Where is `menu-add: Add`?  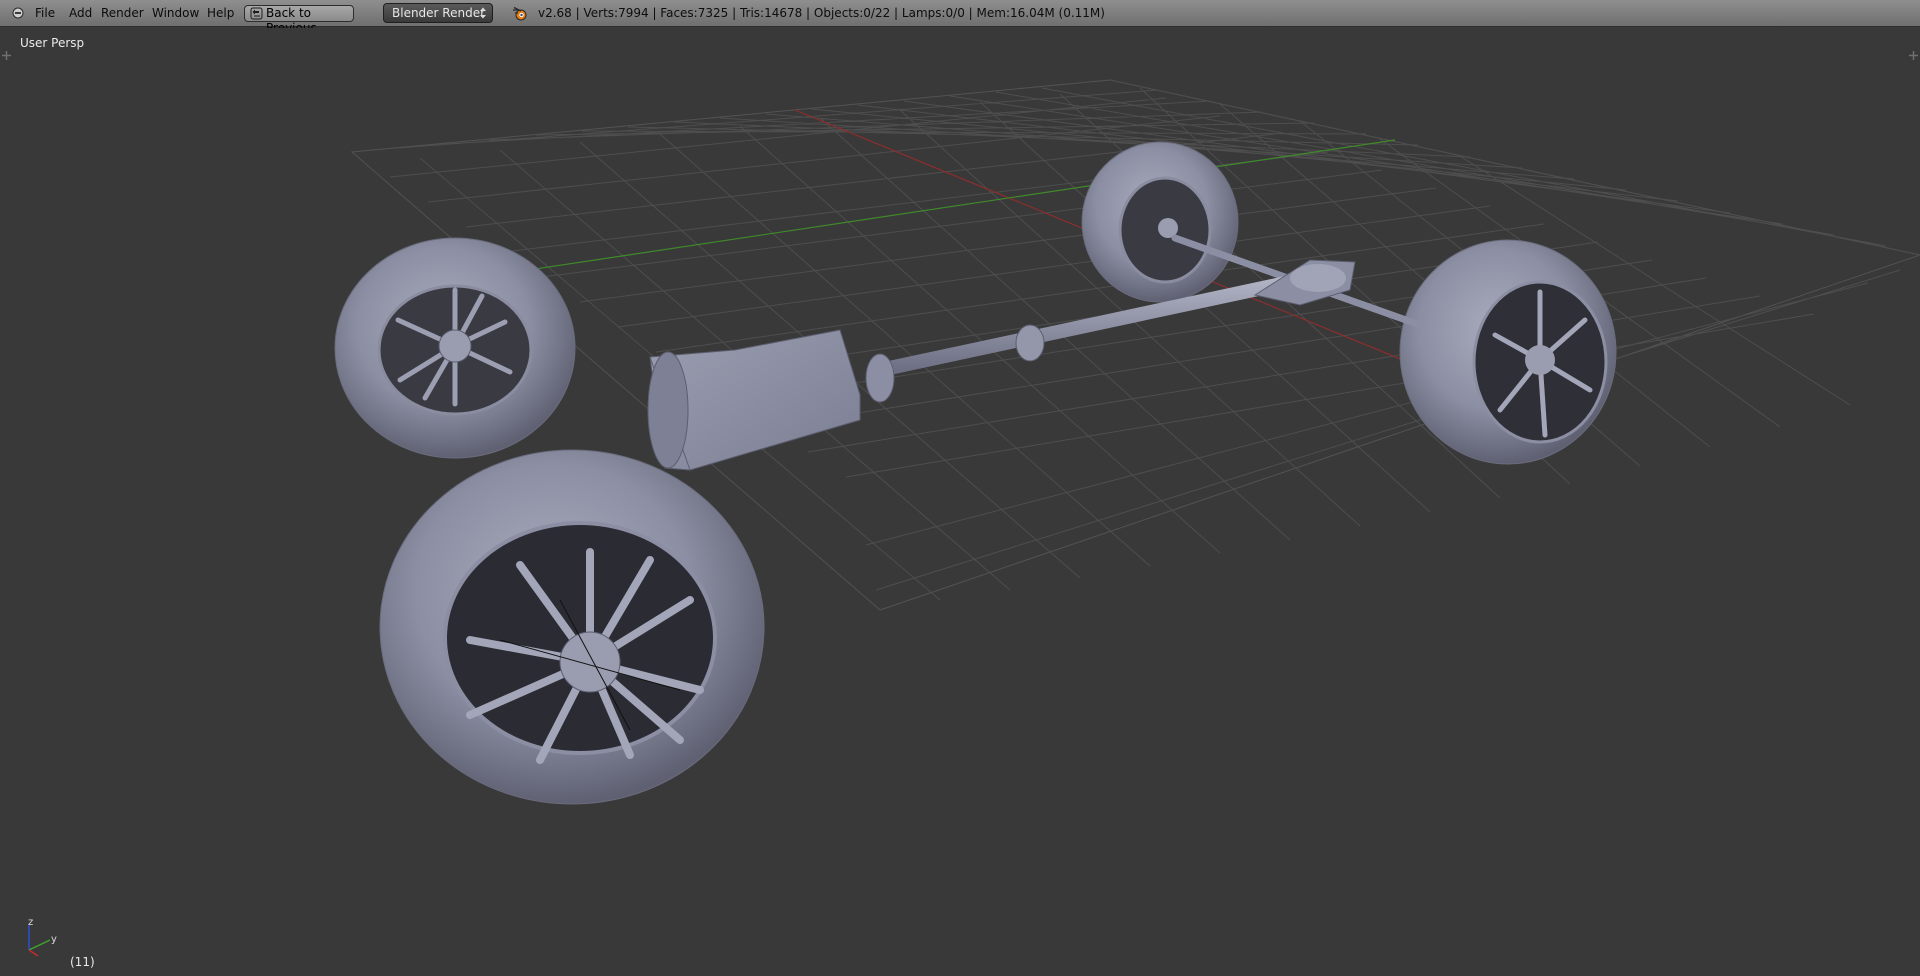
menu-add: Add is located at coordinates (80, 13).